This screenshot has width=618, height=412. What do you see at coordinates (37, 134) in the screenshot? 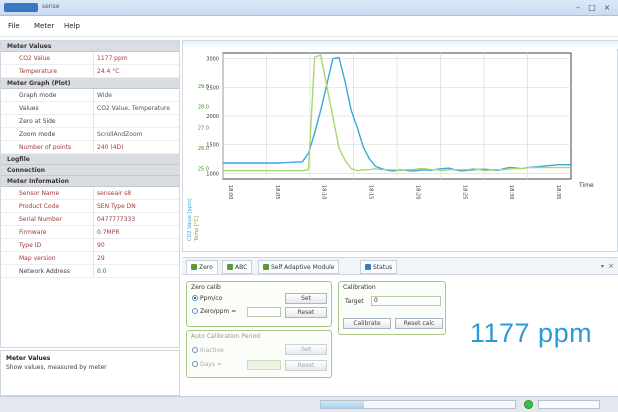
I see `property-key: Zoom mode` at bounding box center [37, 134].